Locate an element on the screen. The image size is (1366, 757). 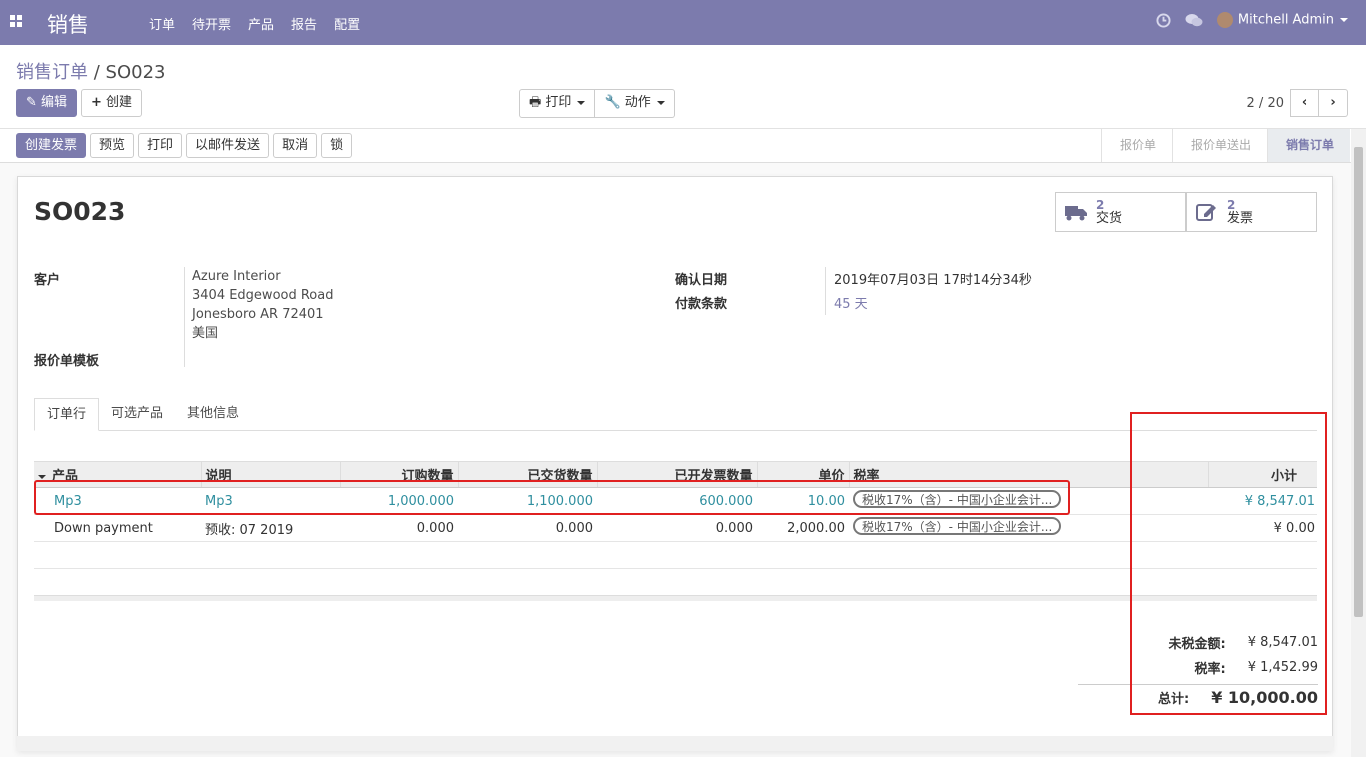
apps-grid-icon is located at coordinates (17, 22).